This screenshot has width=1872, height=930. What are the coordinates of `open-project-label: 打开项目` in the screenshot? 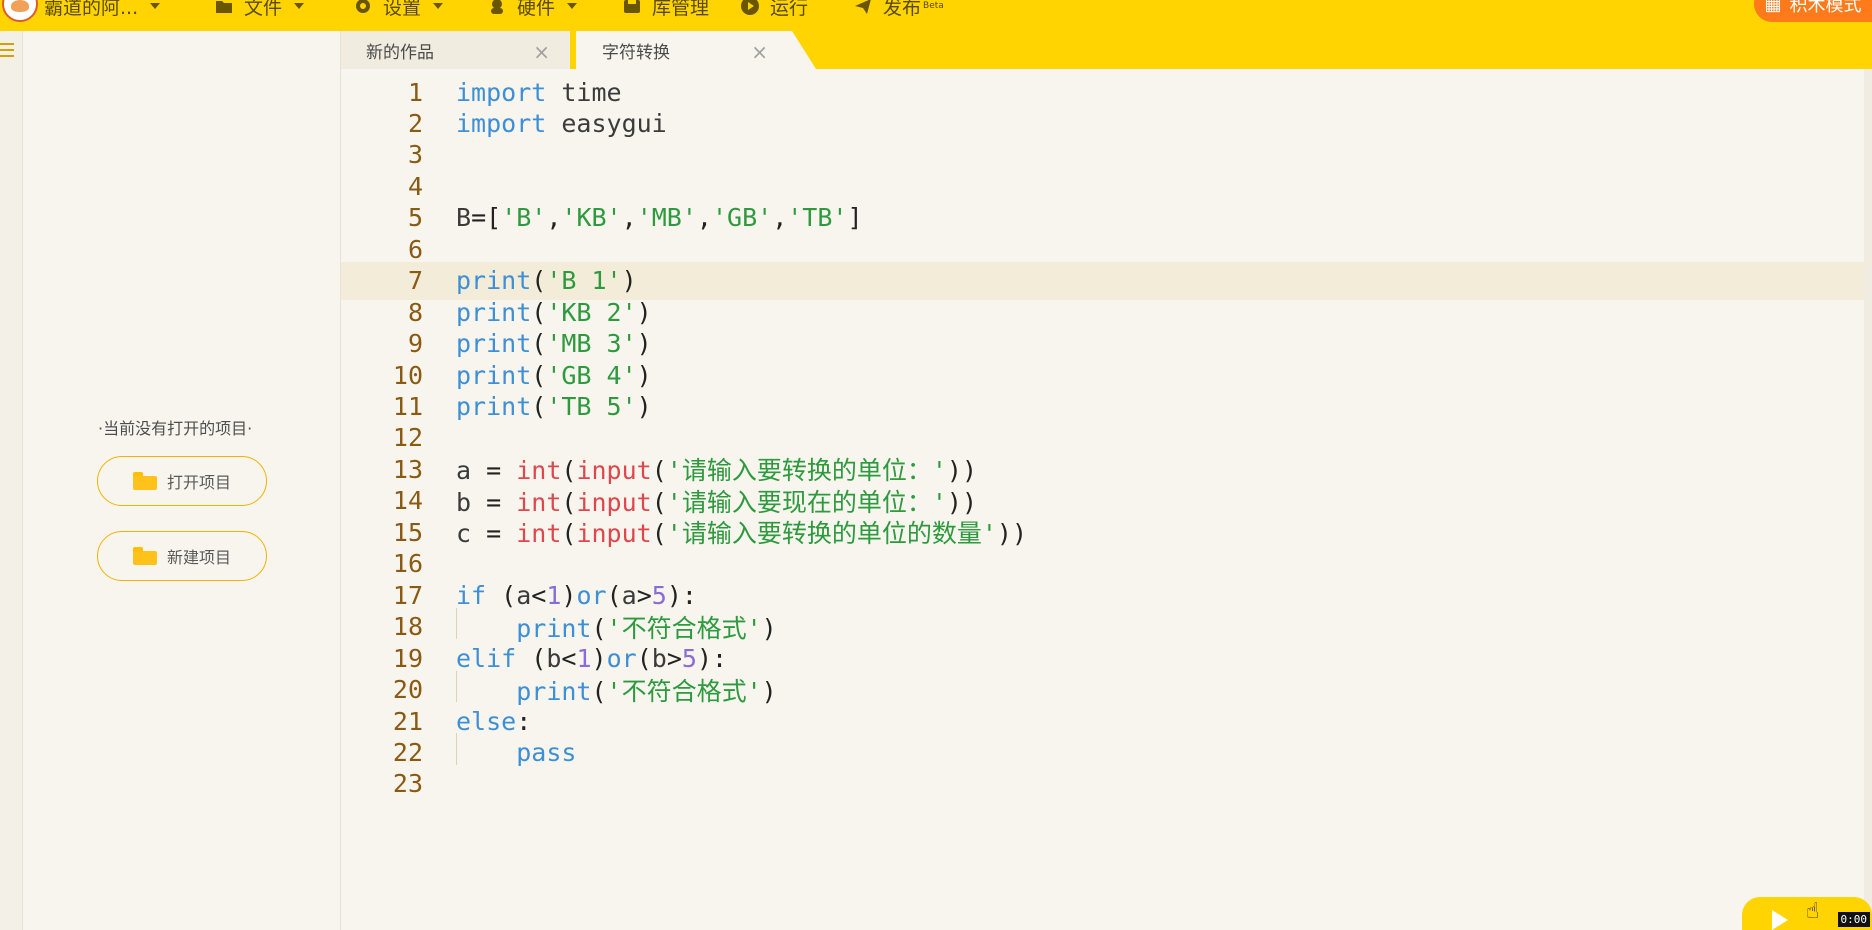 It's located at (198, 482).